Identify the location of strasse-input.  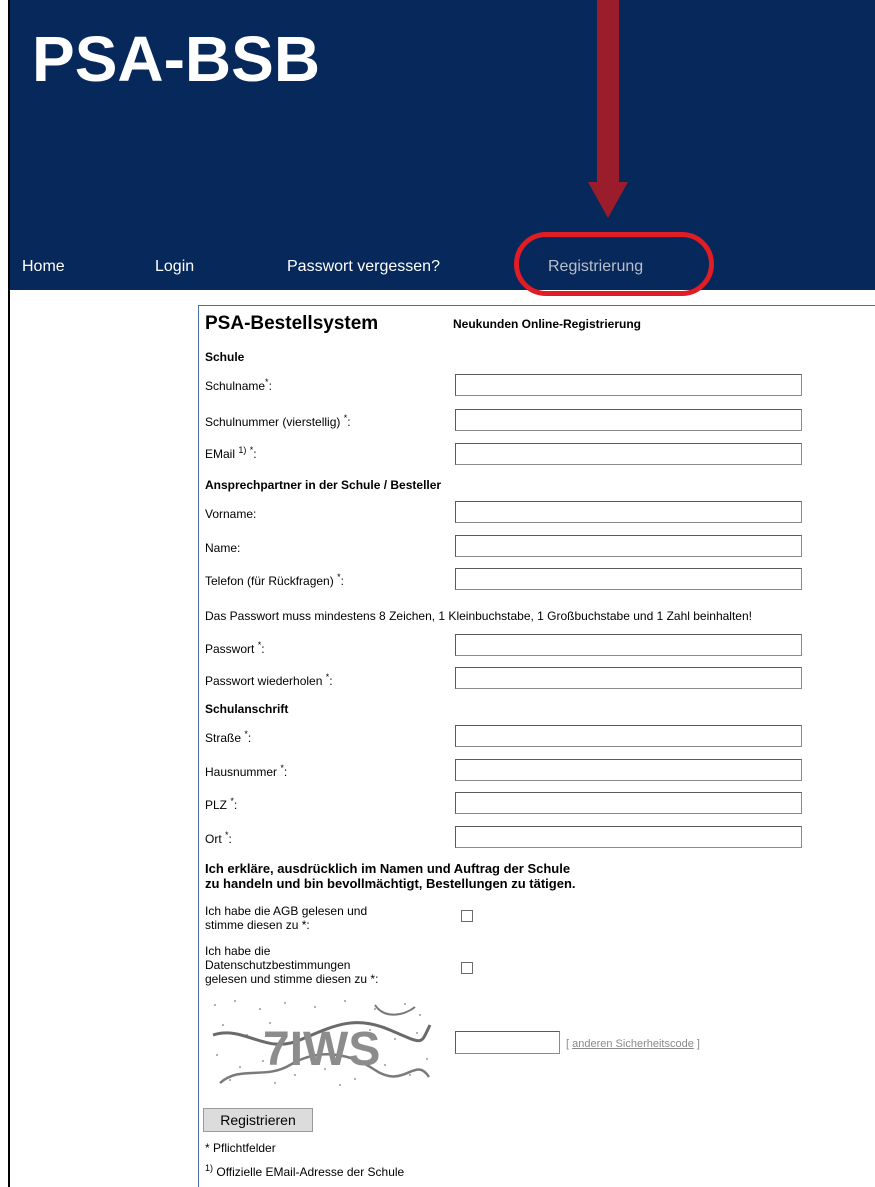
(628, 736).